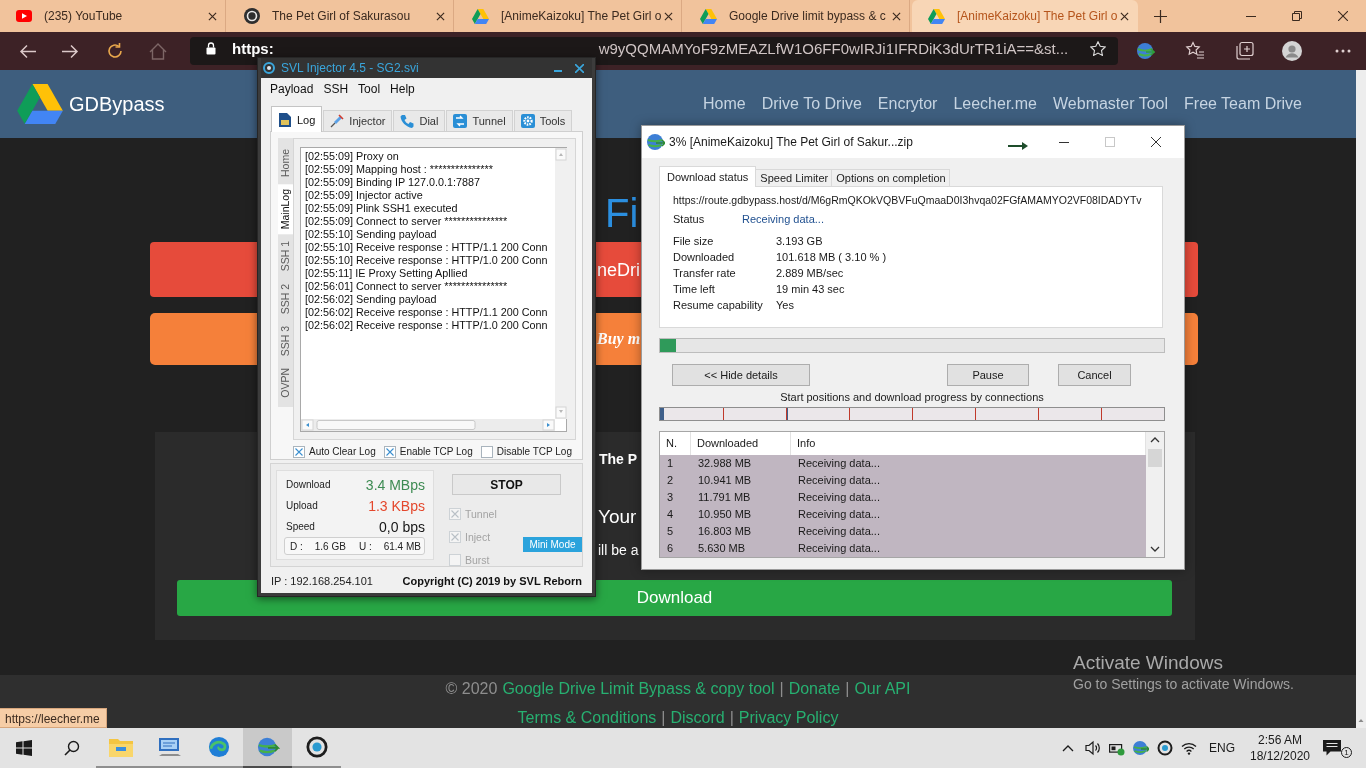 This screenshot has height=768, width=1366. What do you see at coordinates (1165, 748) in the screenshot?
I see `ring-icon` at bounding box center [1165, 748].